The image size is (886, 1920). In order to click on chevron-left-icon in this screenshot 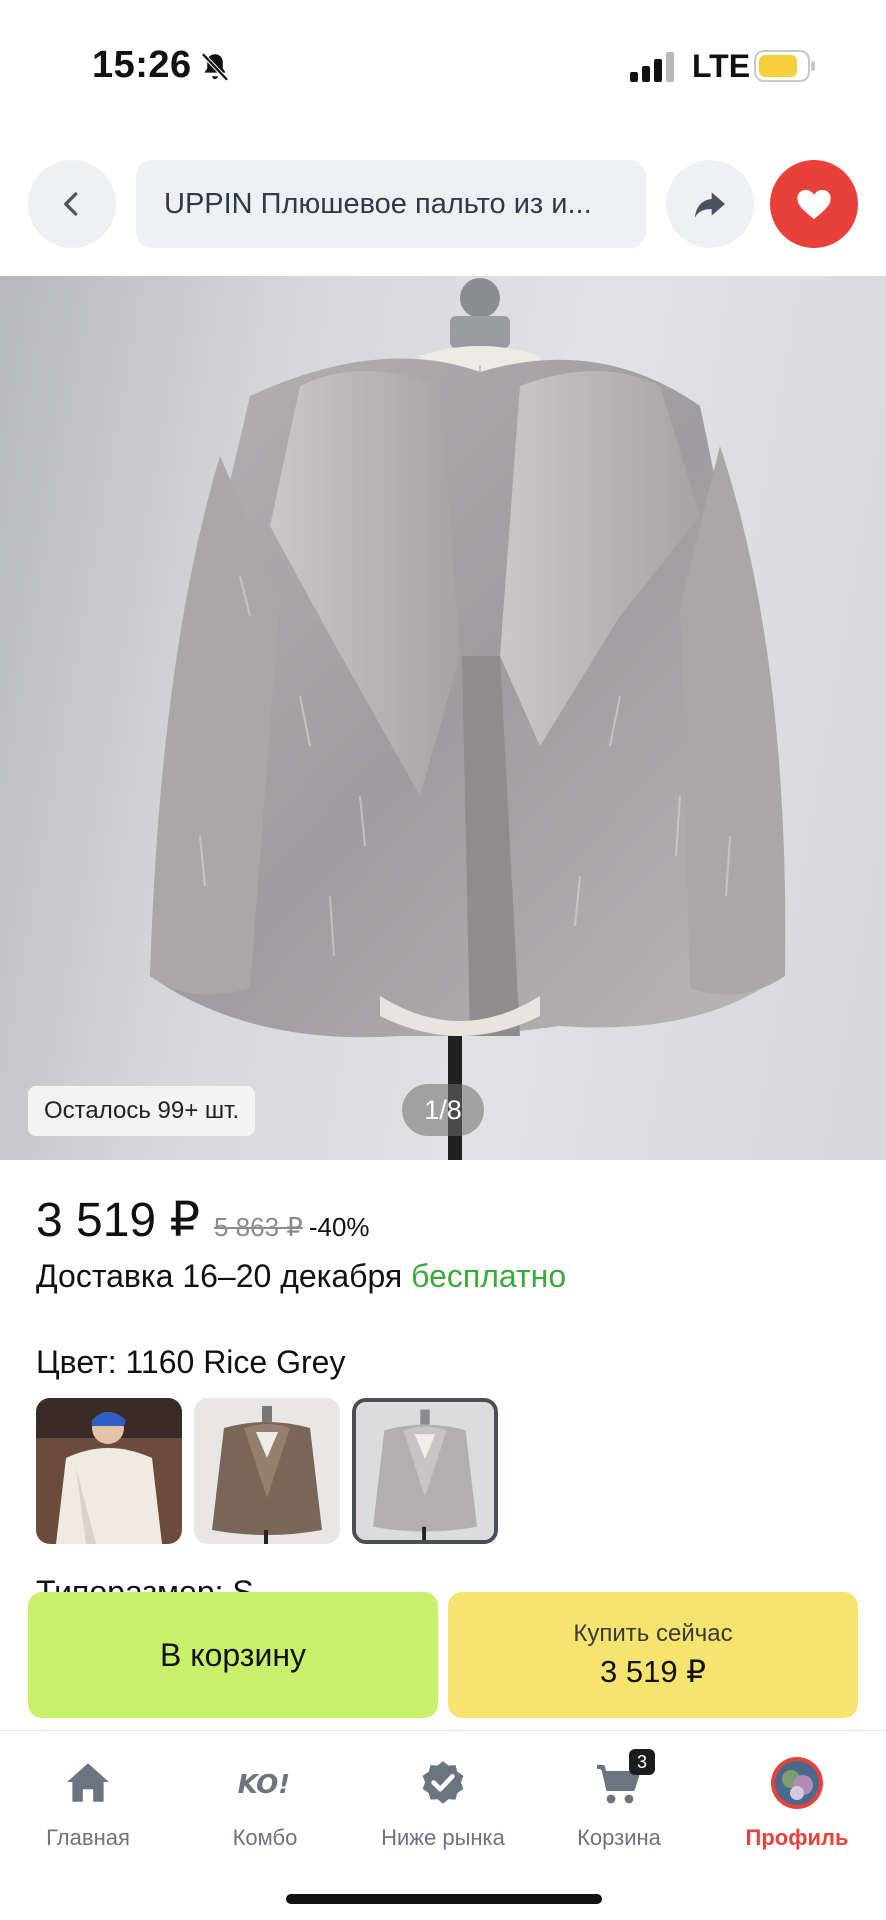, I will do `click(71, 204)`.